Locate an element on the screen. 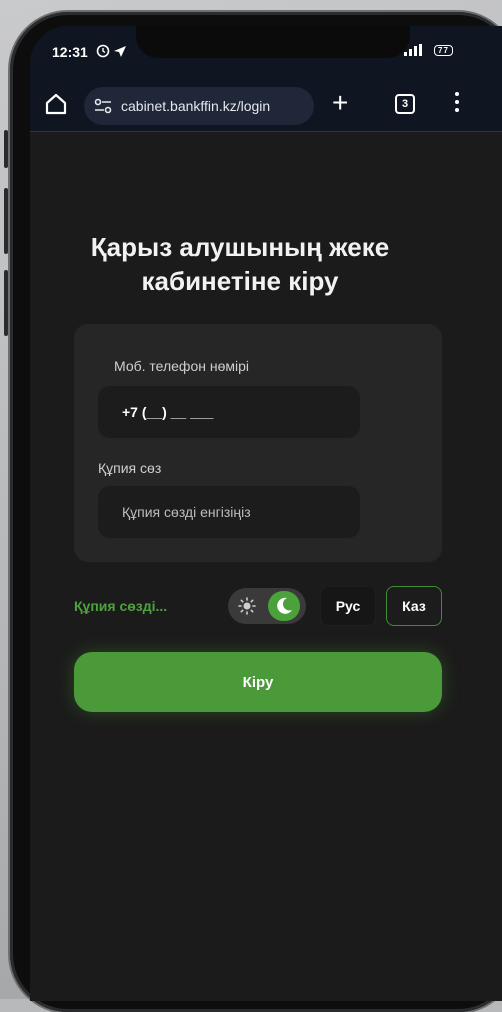 This screenshot has width=502, height=1012. password-input: Құпия сөзді енгізіңіз is located at coordinates (229, 512).